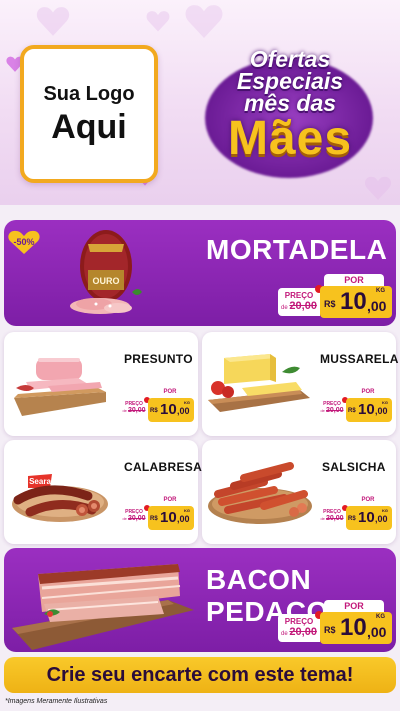  Describe the element at coordinates (259, 383) in the screenshot. I see `mussarela-image` at that location.